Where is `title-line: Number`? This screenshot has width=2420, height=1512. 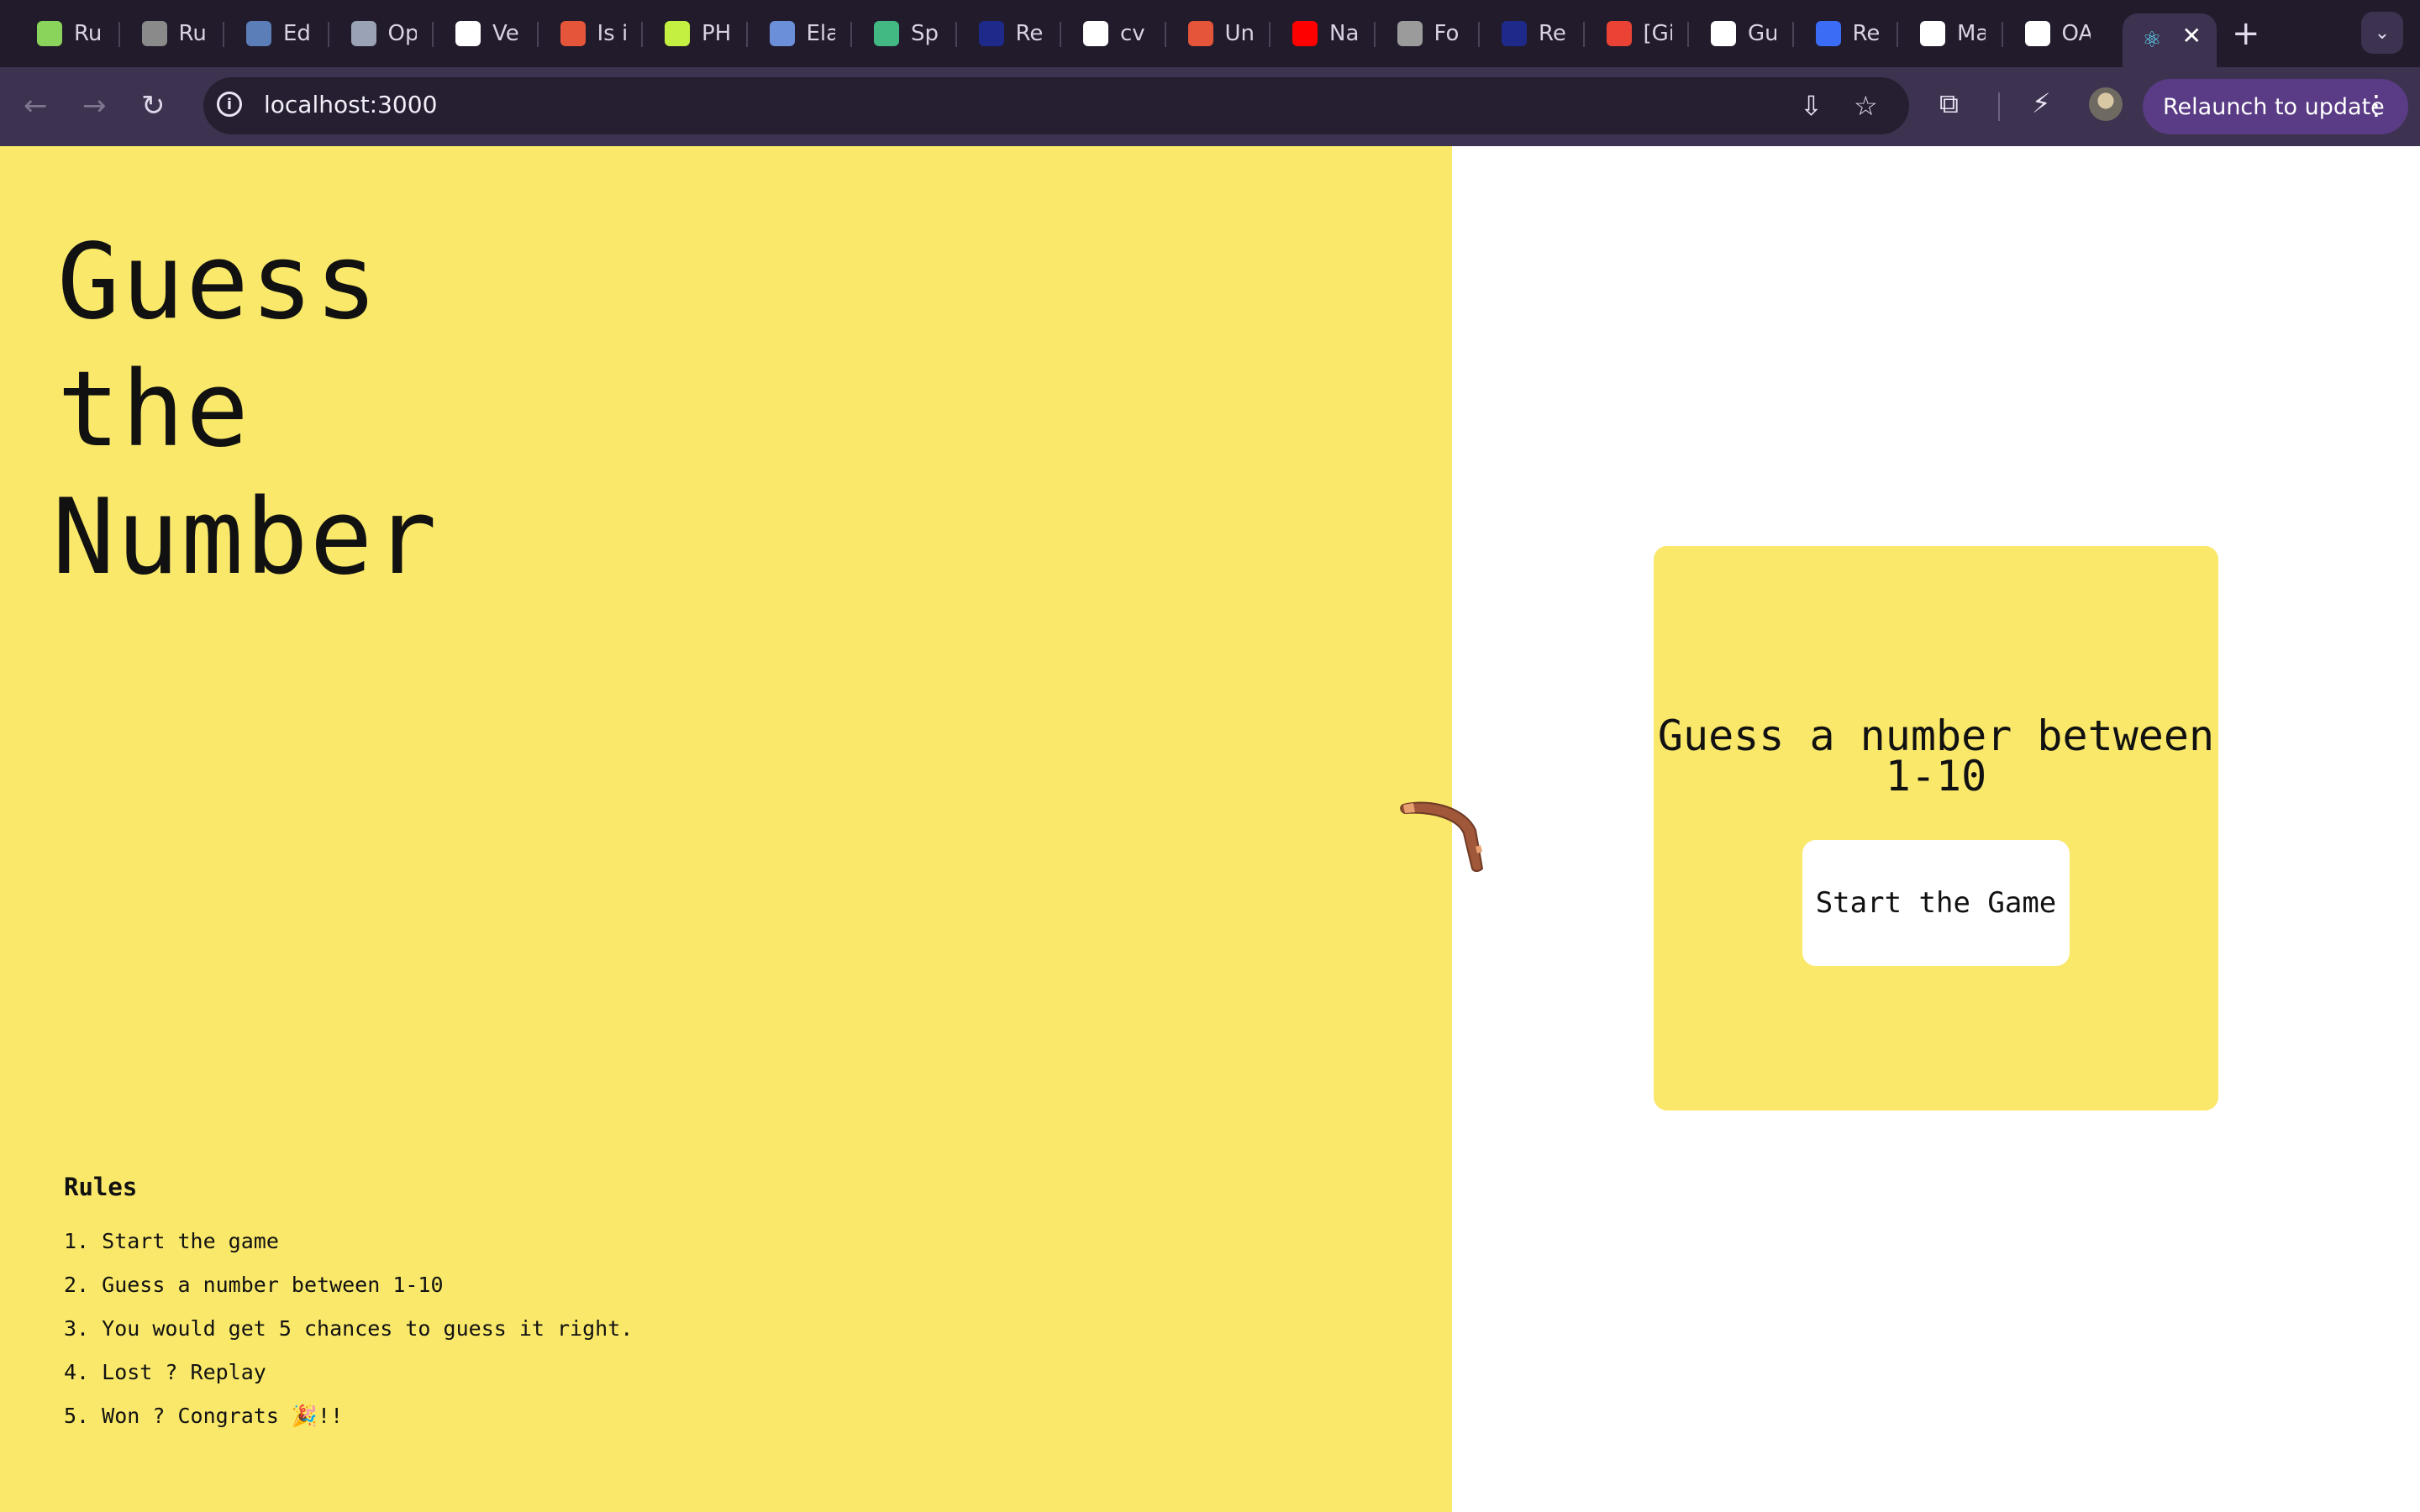
title-line: Number is located at coordinates (246, 537).